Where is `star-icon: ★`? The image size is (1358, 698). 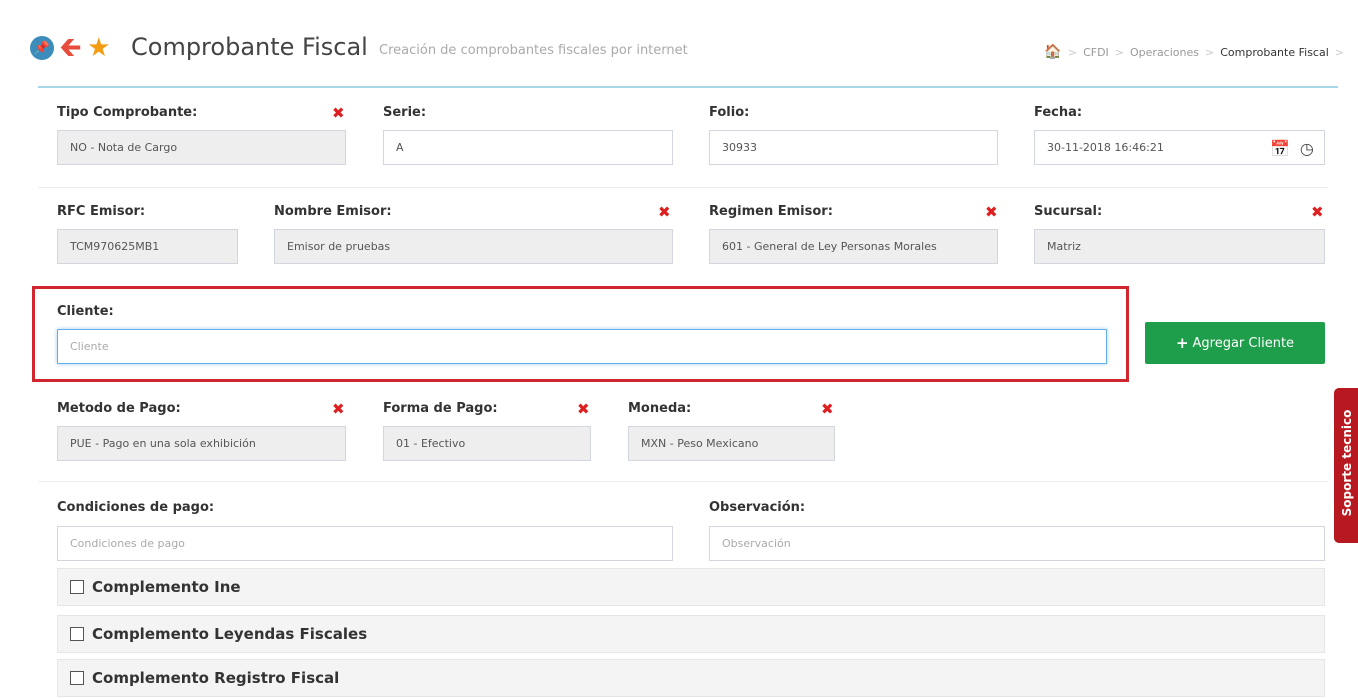
star-icon: ★ is located at coordinates (98, 48).